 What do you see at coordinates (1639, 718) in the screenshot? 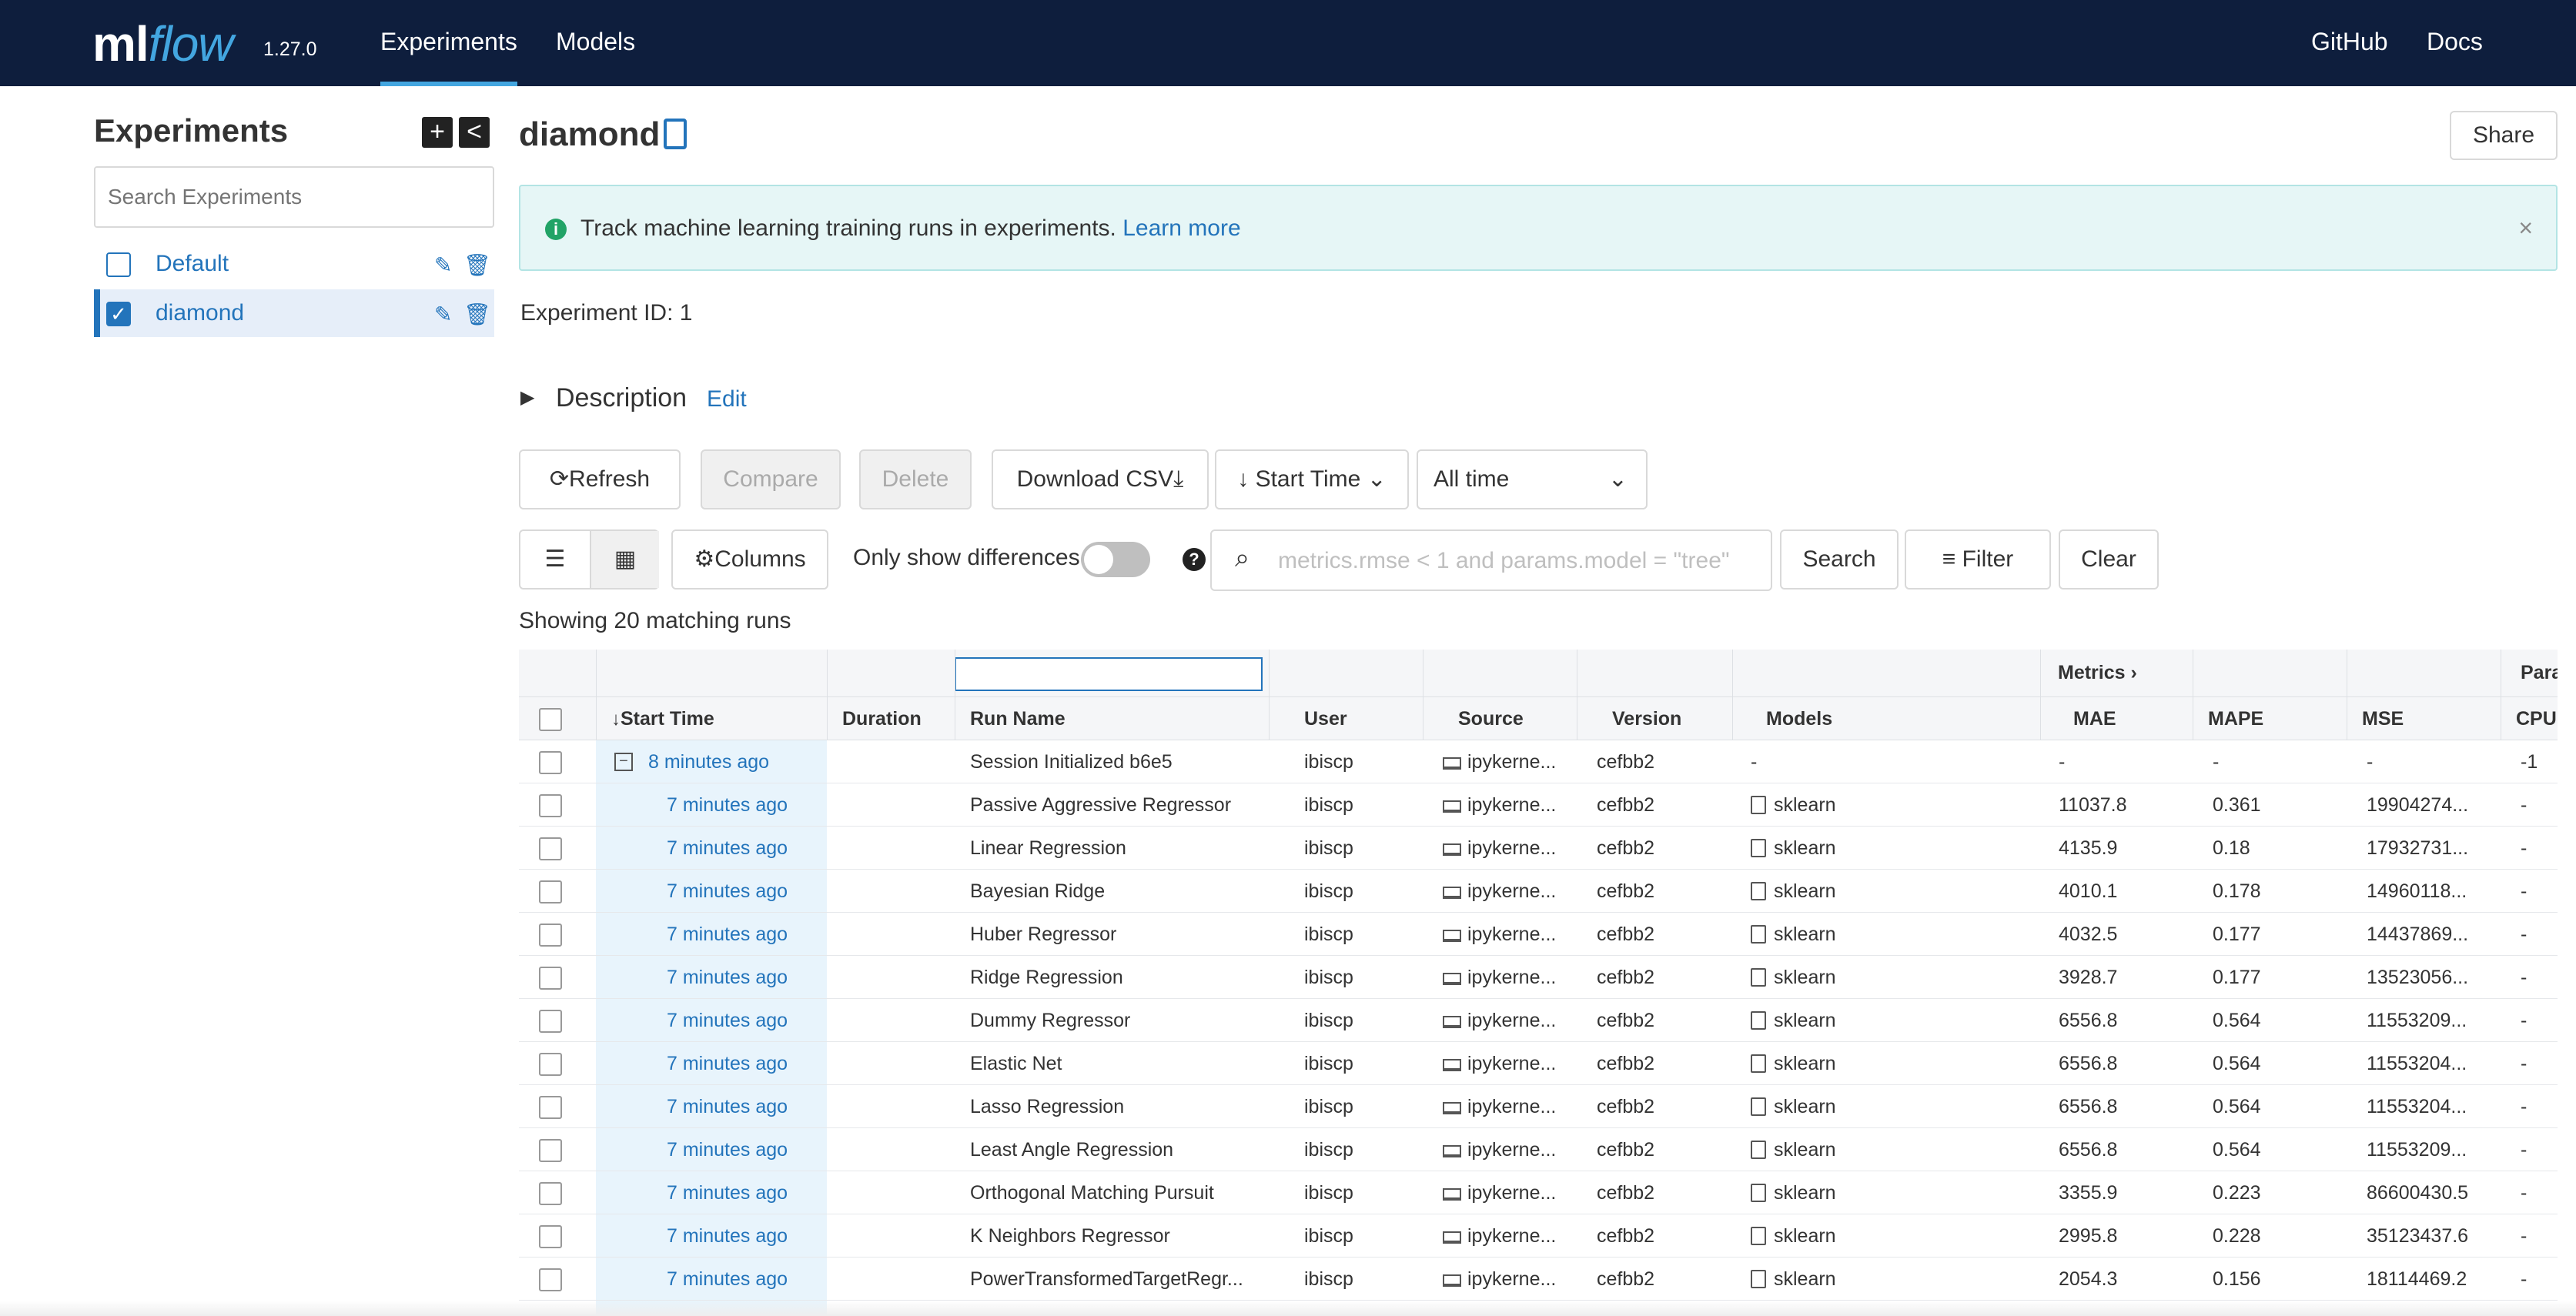
I see `header-version: Version` at bounding box center [1639, 718].